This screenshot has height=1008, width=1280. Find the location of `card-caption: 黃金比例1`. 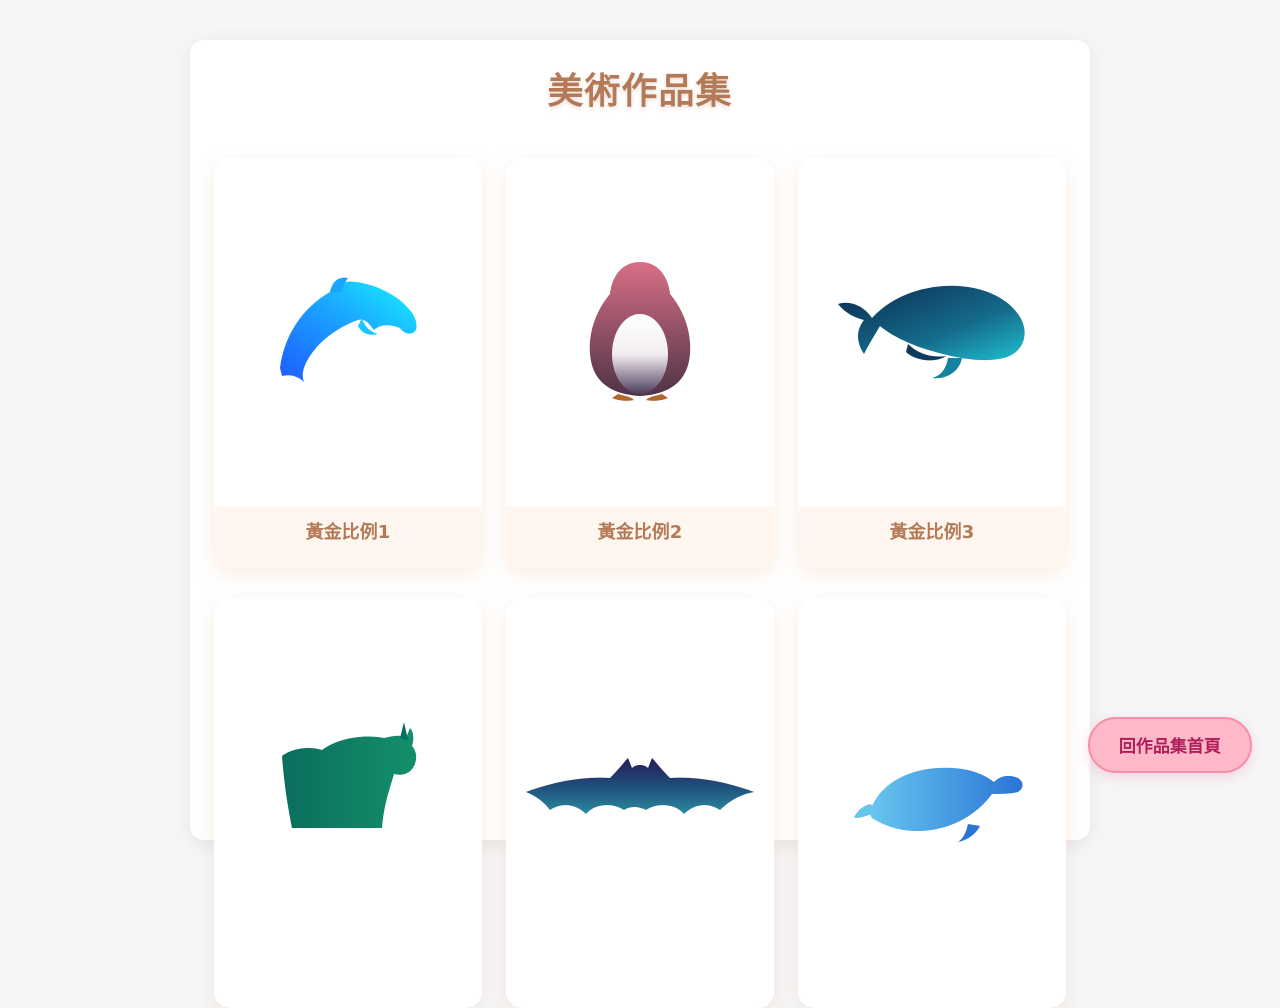

card-caption: 黃金比例1 is located at coordinates (348, 537).